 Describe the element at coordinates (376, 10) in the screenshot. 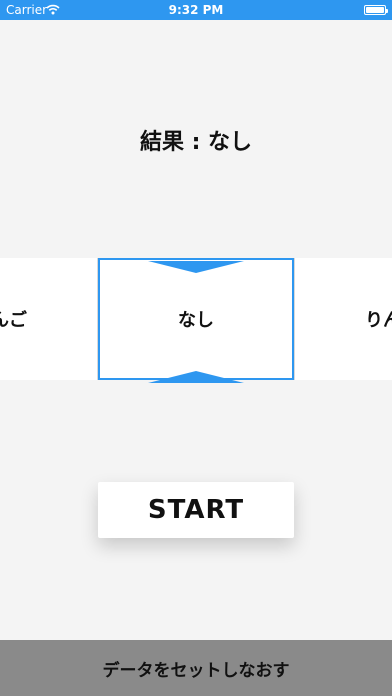

I see `battery-icon` at that location.